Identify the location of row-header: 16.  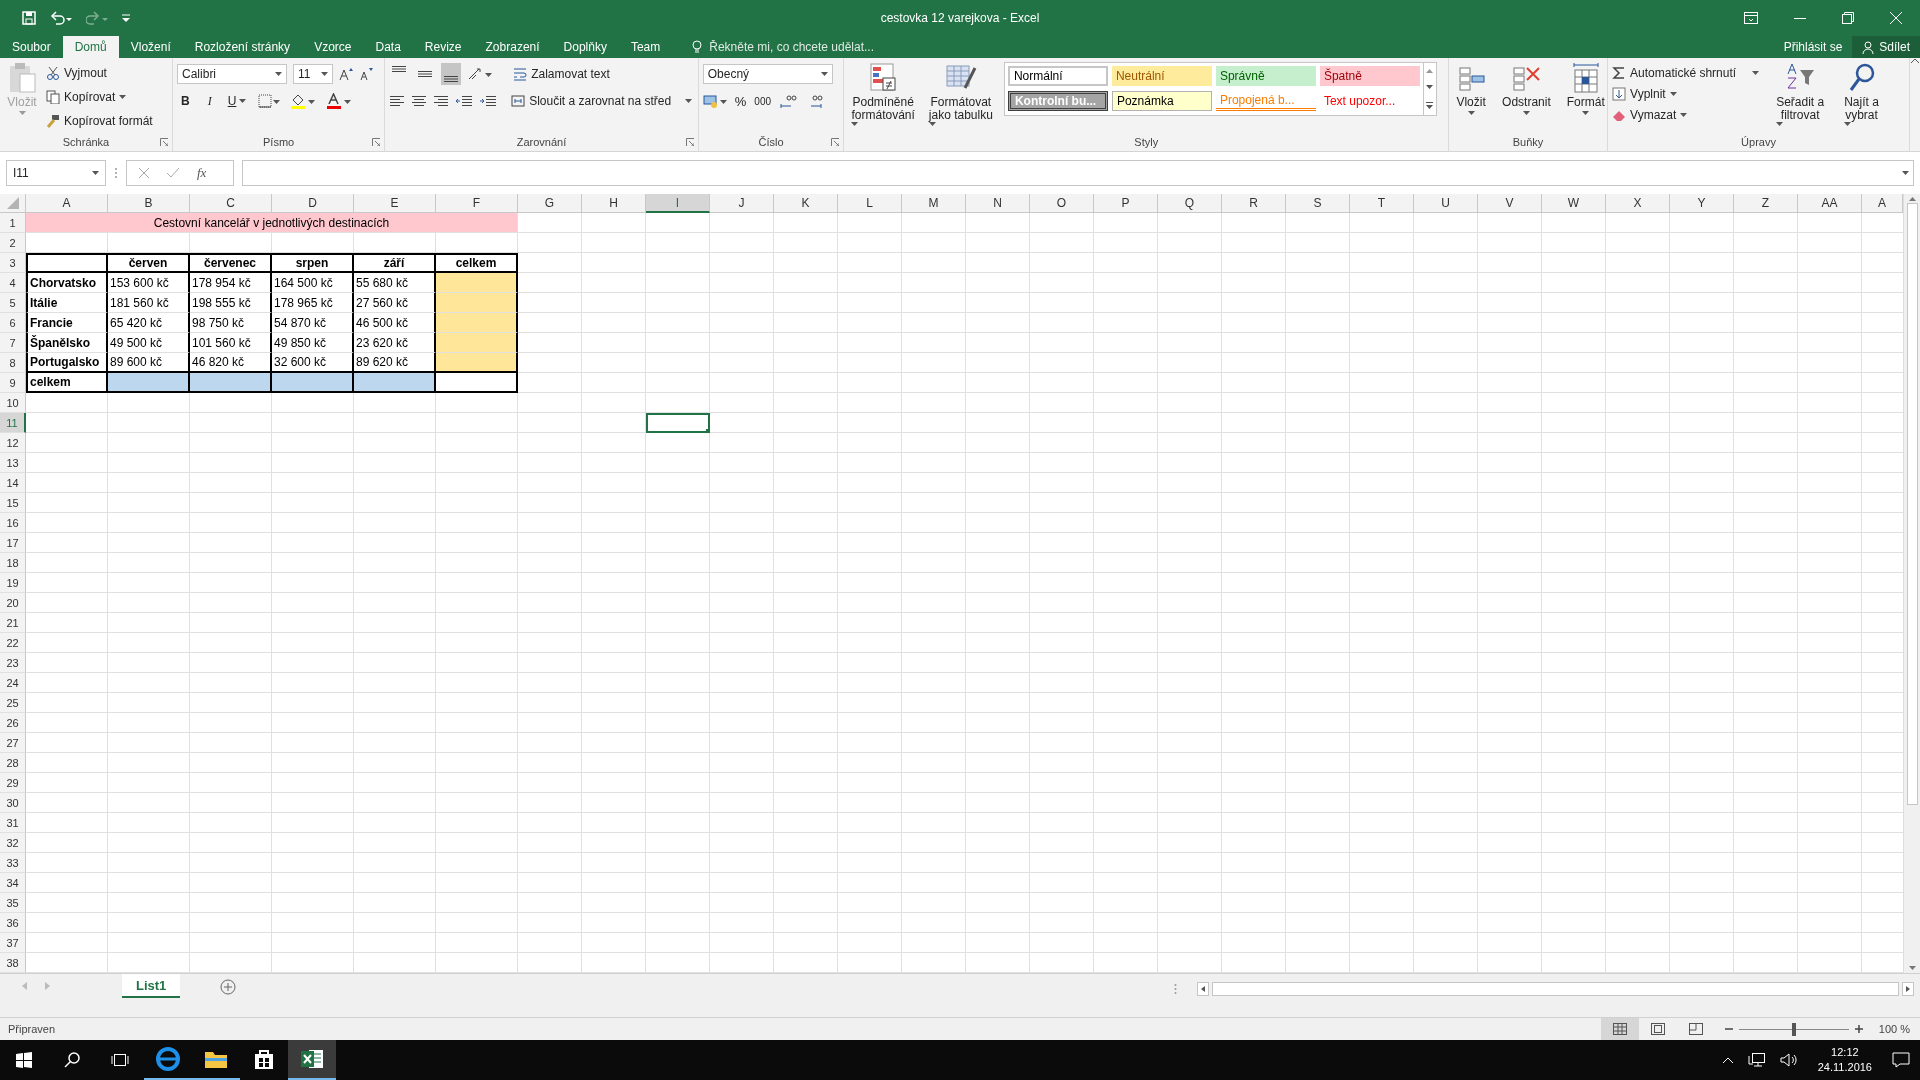
(13, 523).